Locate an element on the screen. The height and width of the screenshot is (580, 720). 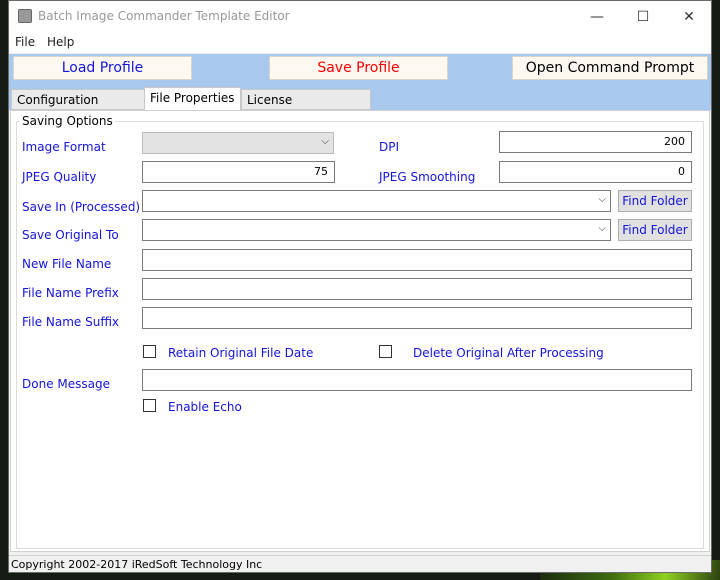
dpi-input: 200 is located at coordinates (595, 142).